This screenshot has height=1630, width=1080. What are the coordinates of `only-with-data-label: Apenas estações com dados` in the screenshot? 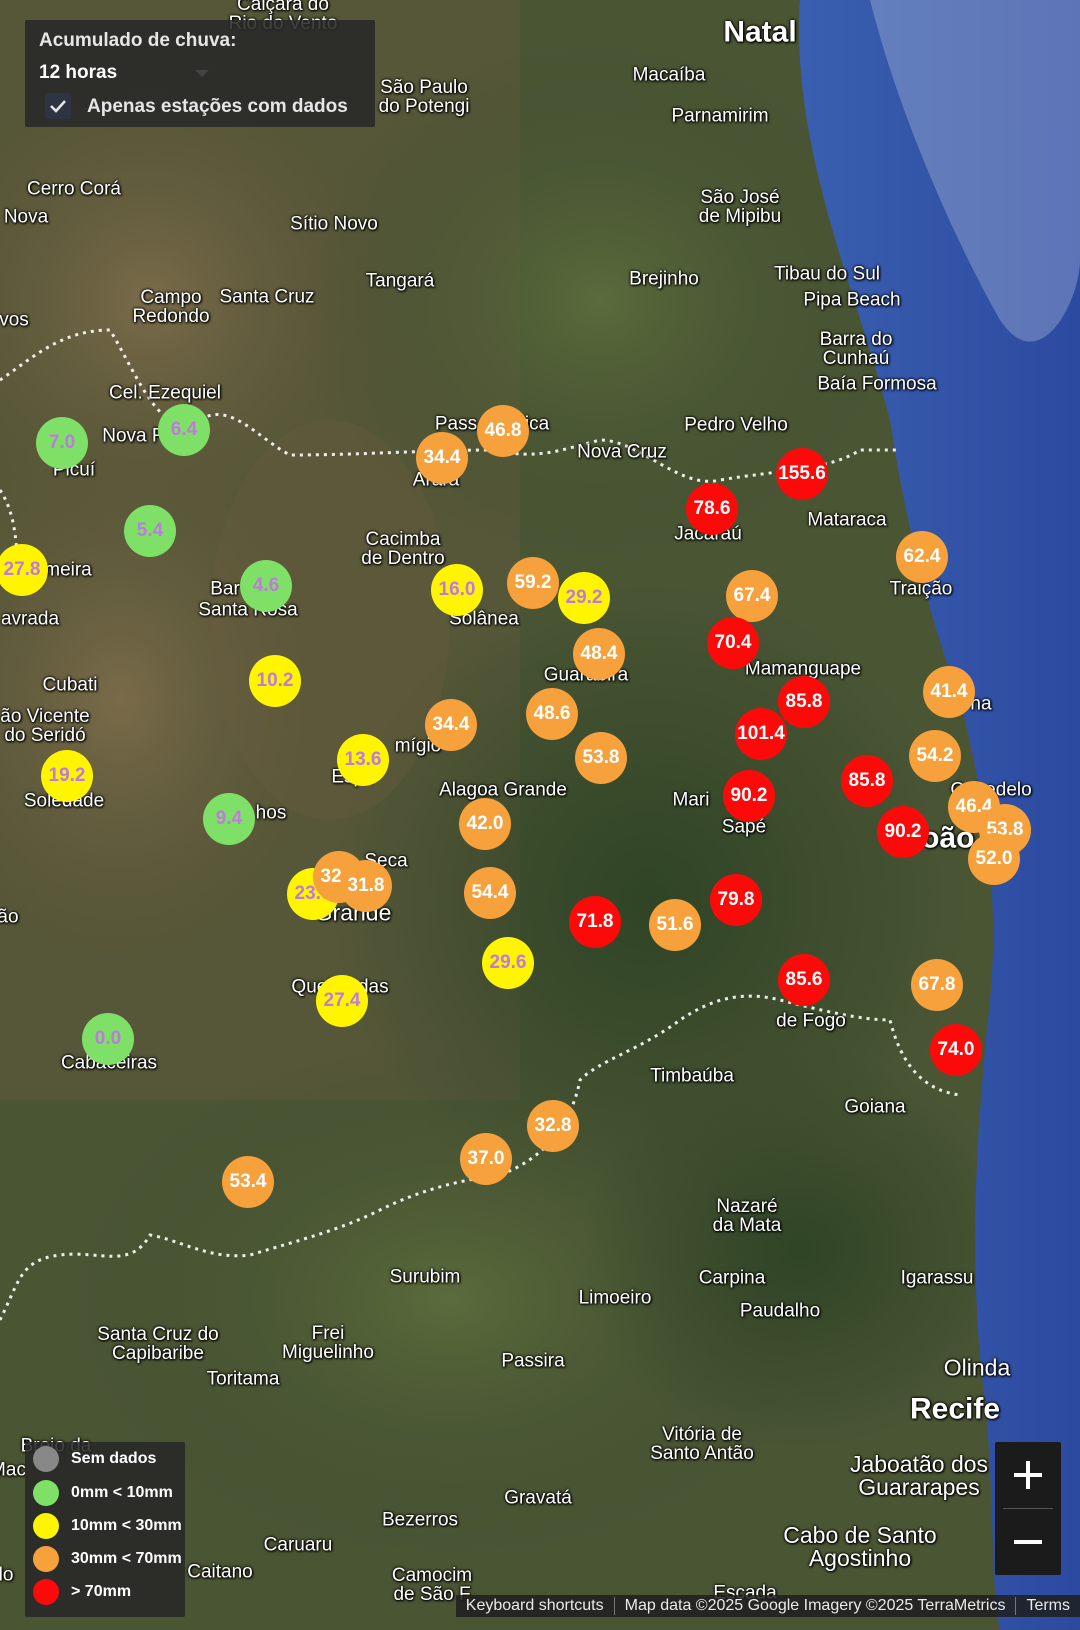 It's located at (217, 107).